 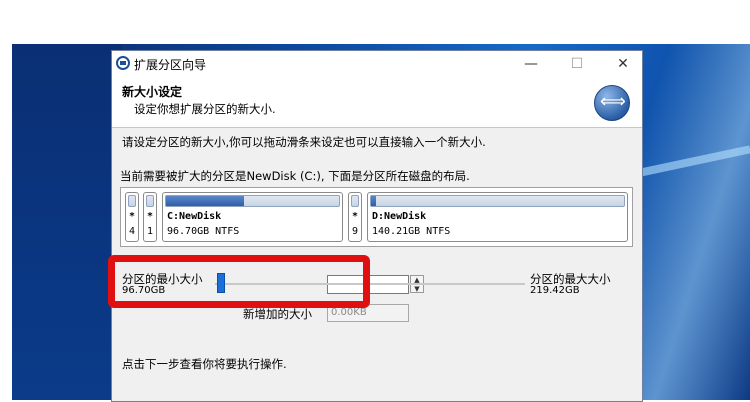 What do you see at coordinates (623, 64) in the screenshot?
I see `close-button: ✕` at bounding box center [623, 64].